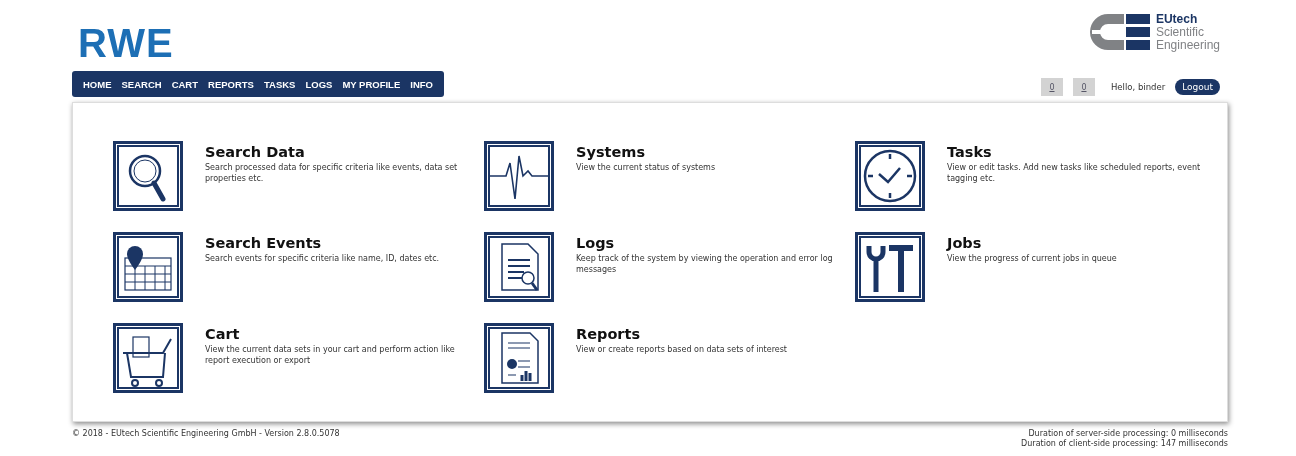 This screenshot has width=1296, height=456. I want to click on tile-description: View or create reports based on data sets of interest, so click(682, 349).